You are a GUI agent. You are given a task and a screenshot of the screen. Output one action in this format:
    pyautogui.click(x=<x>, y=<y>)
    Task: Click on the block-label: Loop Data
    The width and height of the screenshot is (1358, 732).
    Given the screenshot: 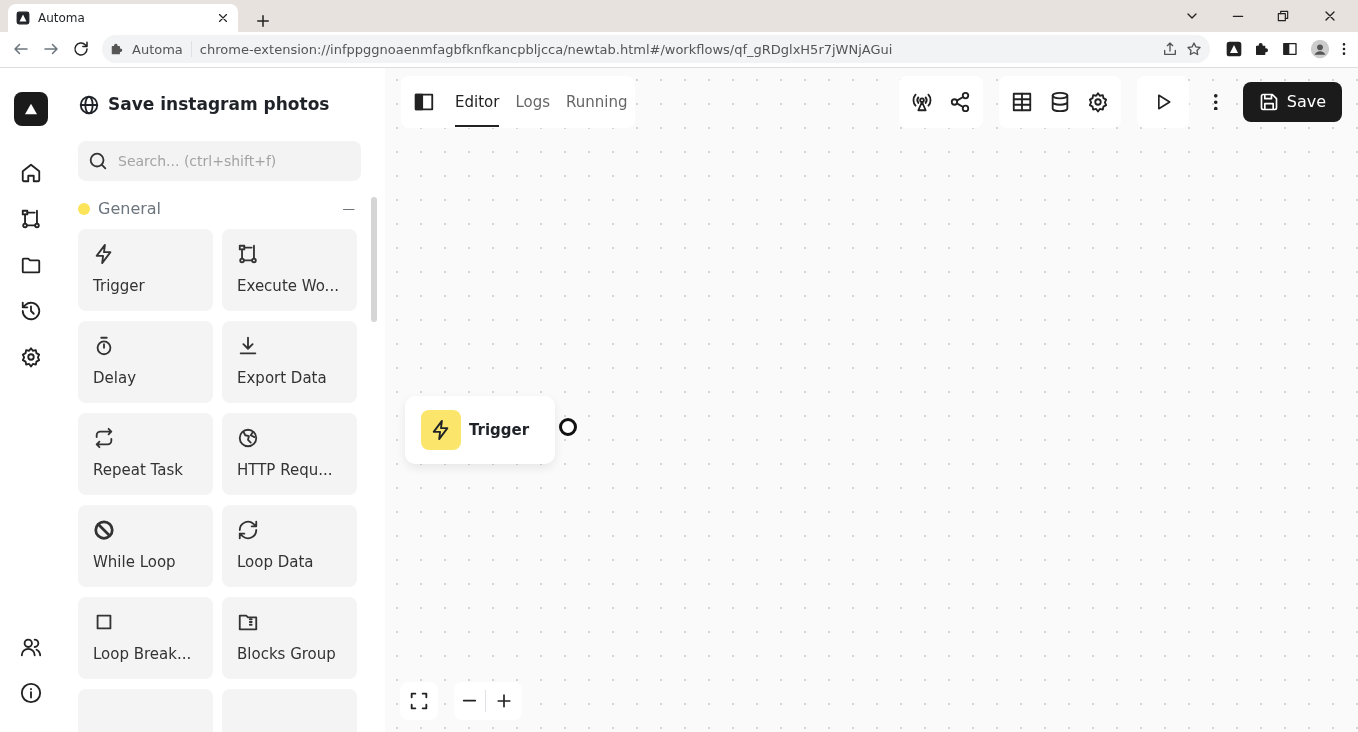 What is the action you would take?
    pyautogui.click(x=276, y=562)
    